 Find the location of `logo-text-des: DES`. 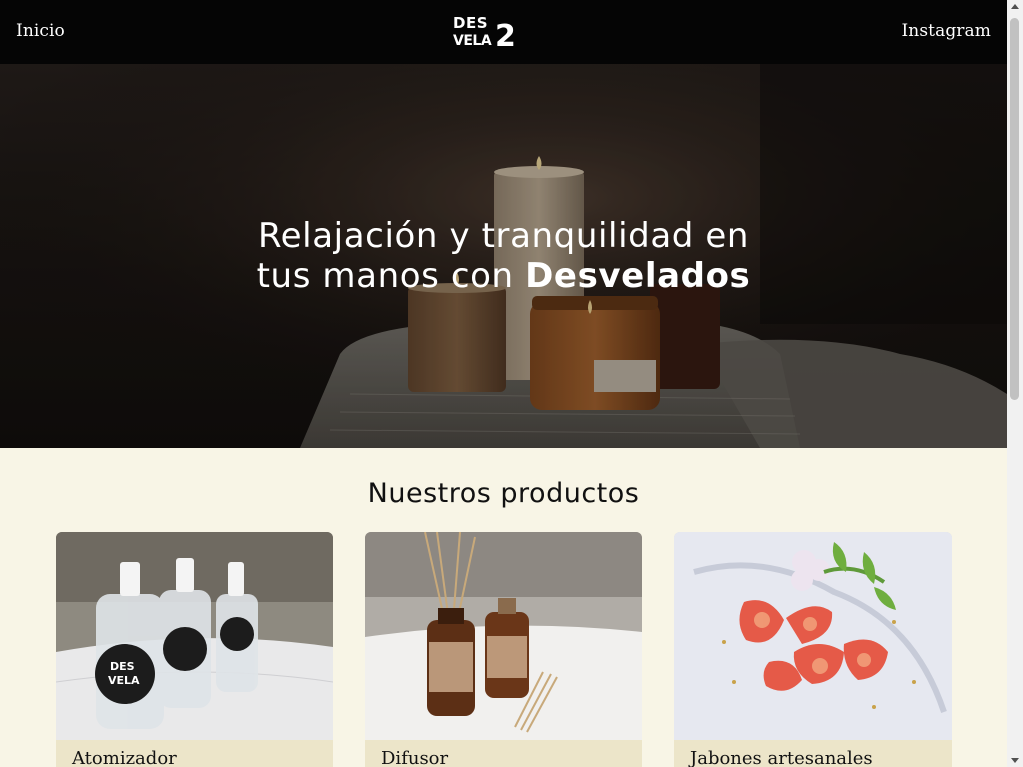

logo-text-des: DES is located at coordinates (470, 23).